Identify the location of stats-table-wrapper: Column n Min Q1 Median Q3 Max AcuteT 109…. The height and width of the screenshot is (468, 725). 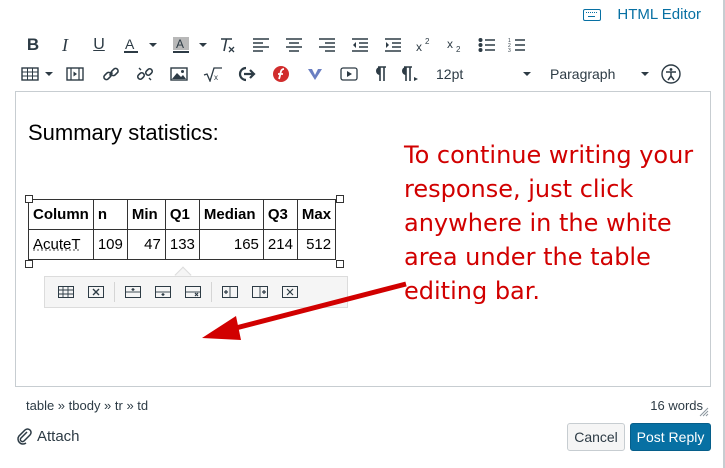
(182, 229).